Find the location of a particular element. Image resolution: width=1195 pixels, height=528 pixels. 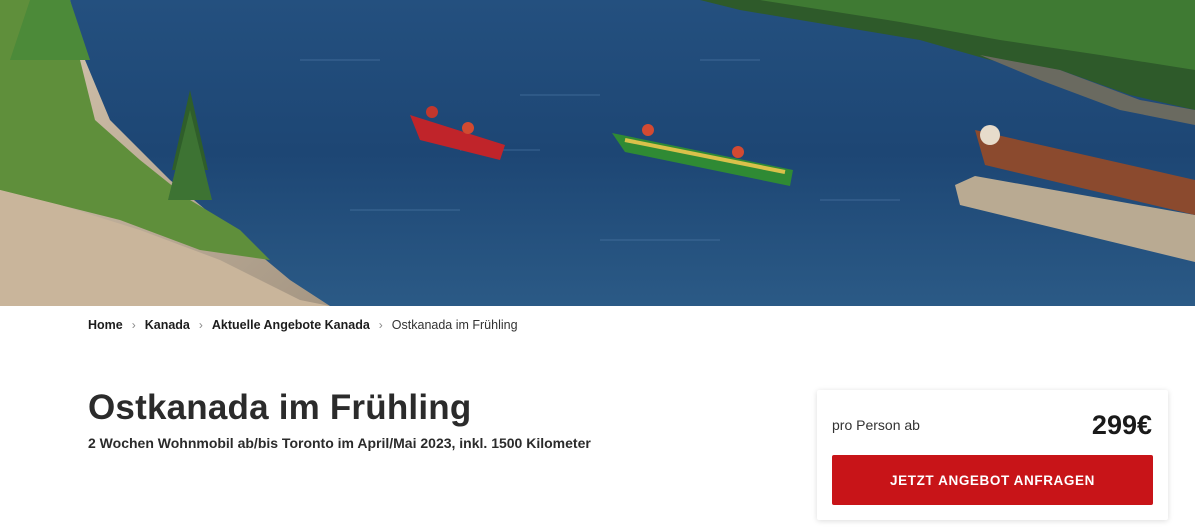

breadcrumb-angebote-link: Aktuelle Angebote Kanada is located at coordinates (291, 325).